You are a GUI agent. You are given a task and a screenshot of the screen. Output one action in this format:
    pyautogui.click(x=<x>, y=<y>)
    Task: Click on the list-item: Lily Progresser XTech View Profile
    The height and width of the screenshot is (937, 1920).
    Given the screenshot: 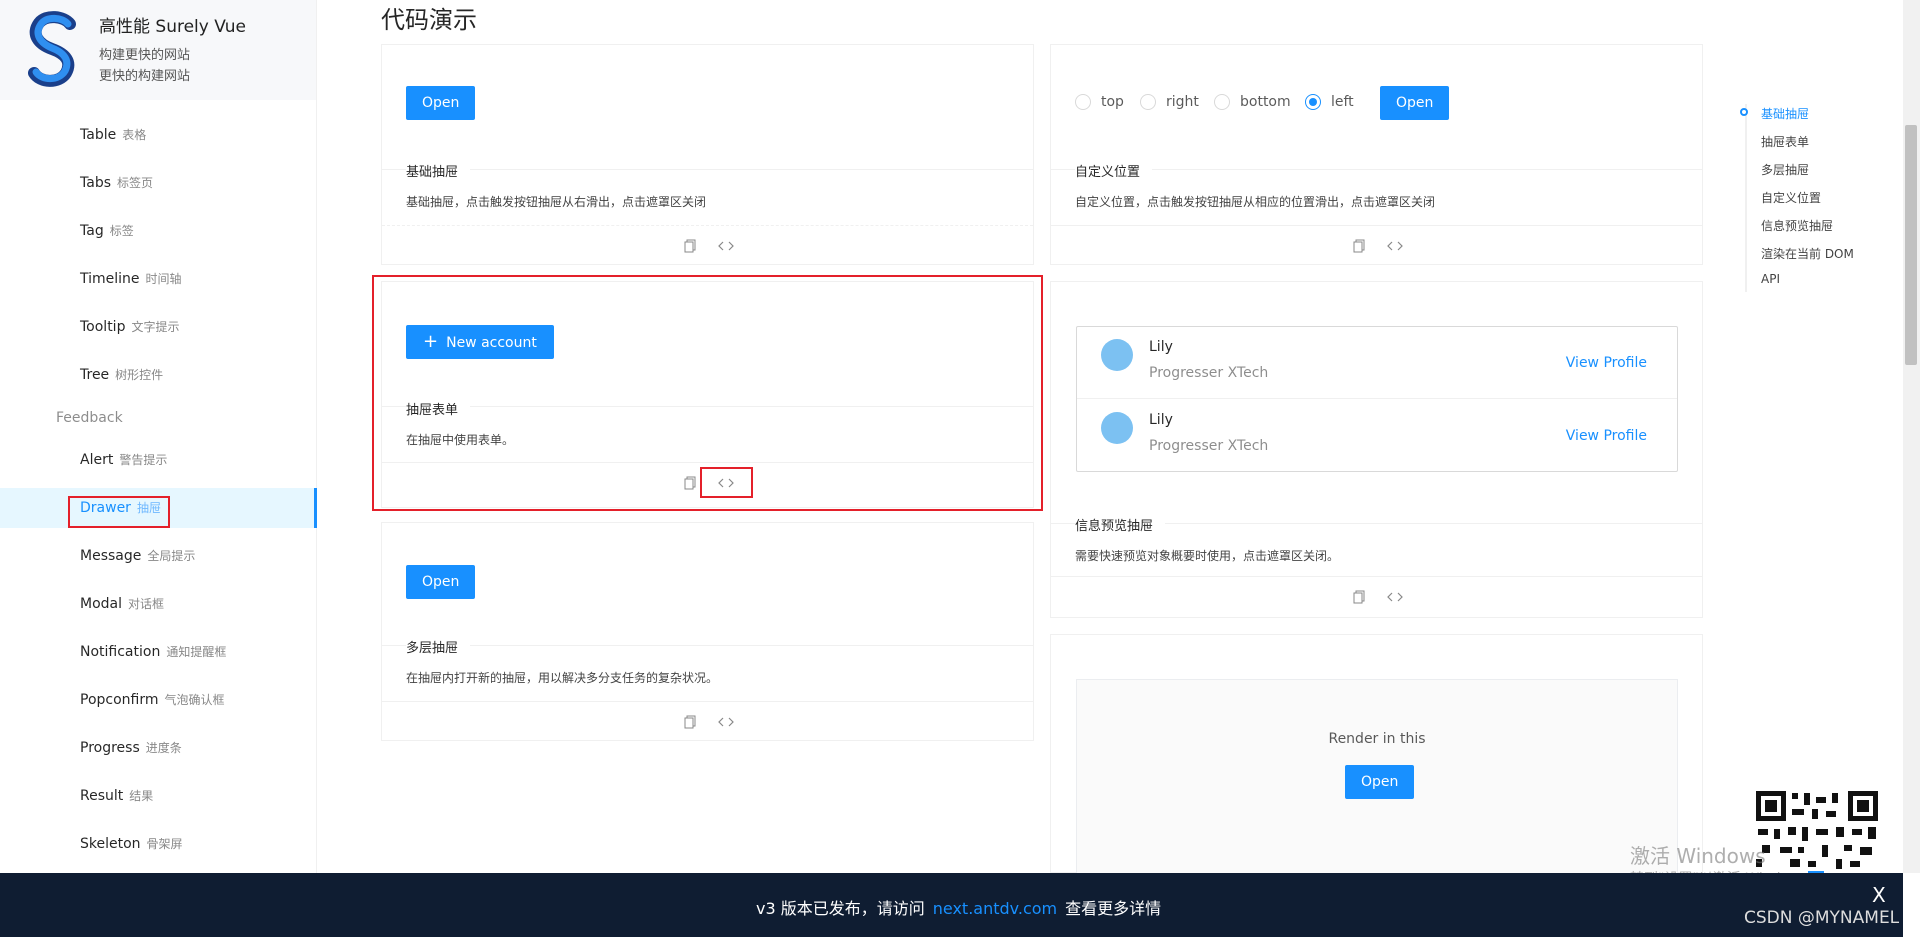 What is the action you would take?
    pyautogui.click(x=1377, y=363)
    